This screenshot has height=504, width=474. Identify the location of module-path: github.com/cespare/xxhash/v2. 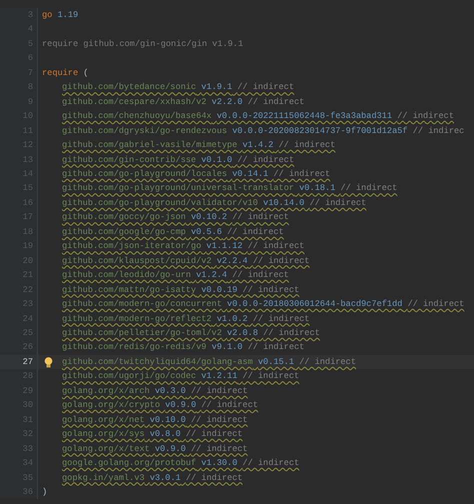
(134, 101).